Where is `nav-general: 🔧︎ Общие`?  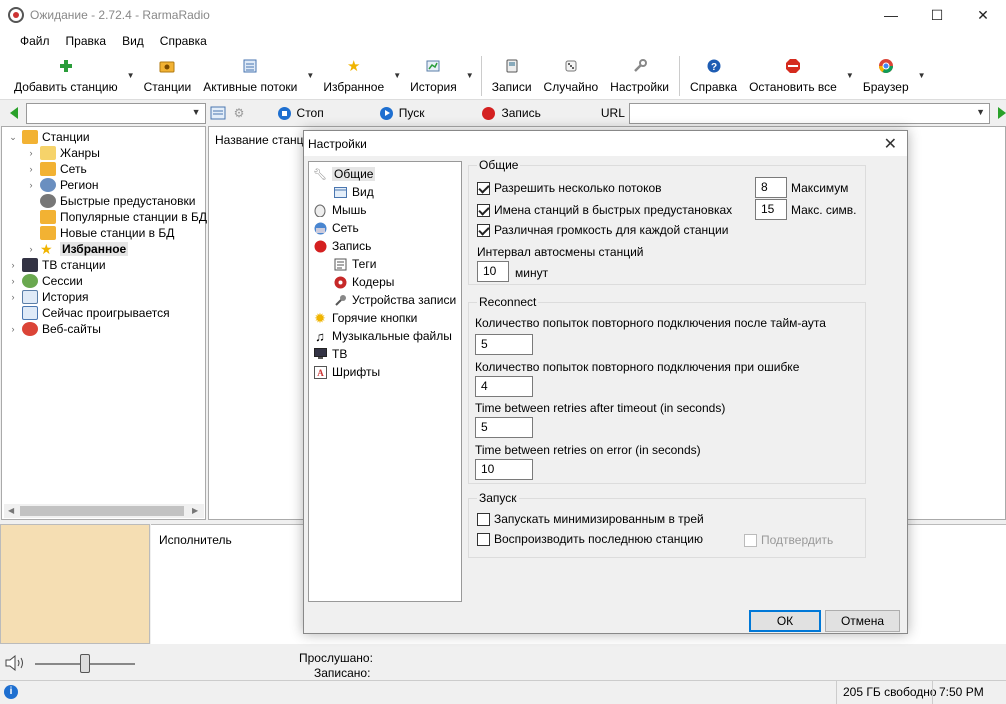
nav-general: 🔧︎ Общие is located at coordinates (344, 174).